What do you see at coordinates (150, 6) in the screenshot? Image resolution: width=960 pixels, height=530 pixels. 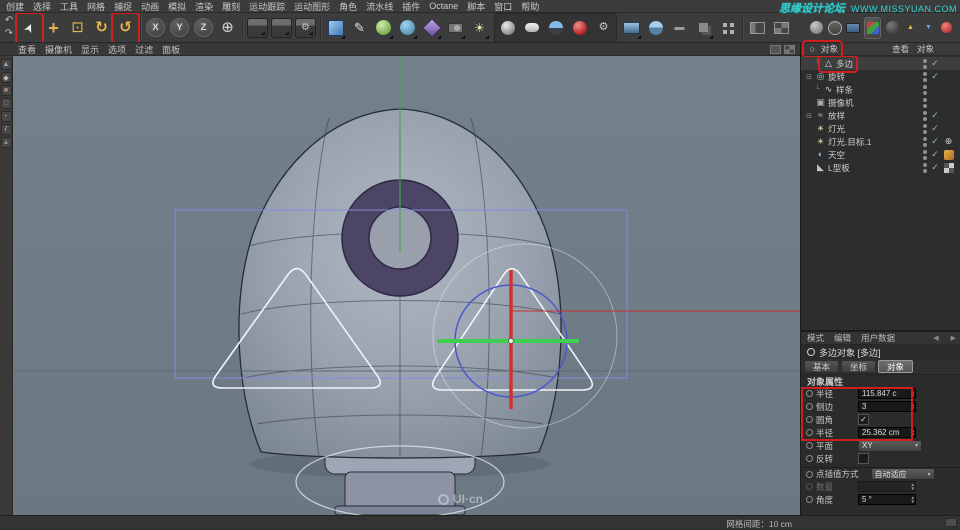 I see `menubar-item: 动画` at bounding box center [150, 6].